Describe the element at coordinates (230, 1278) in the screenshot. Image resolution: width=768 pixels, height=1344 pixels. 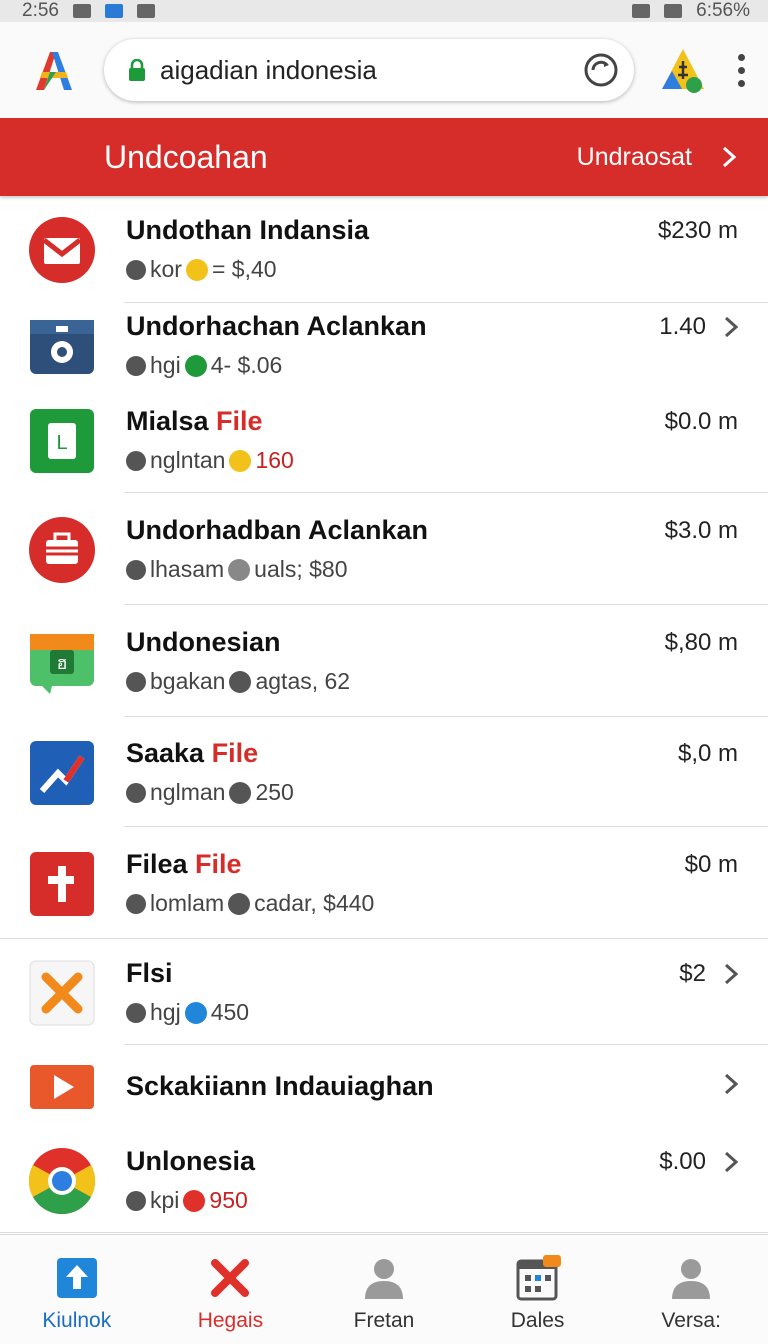
I see `close-icon` at that location.